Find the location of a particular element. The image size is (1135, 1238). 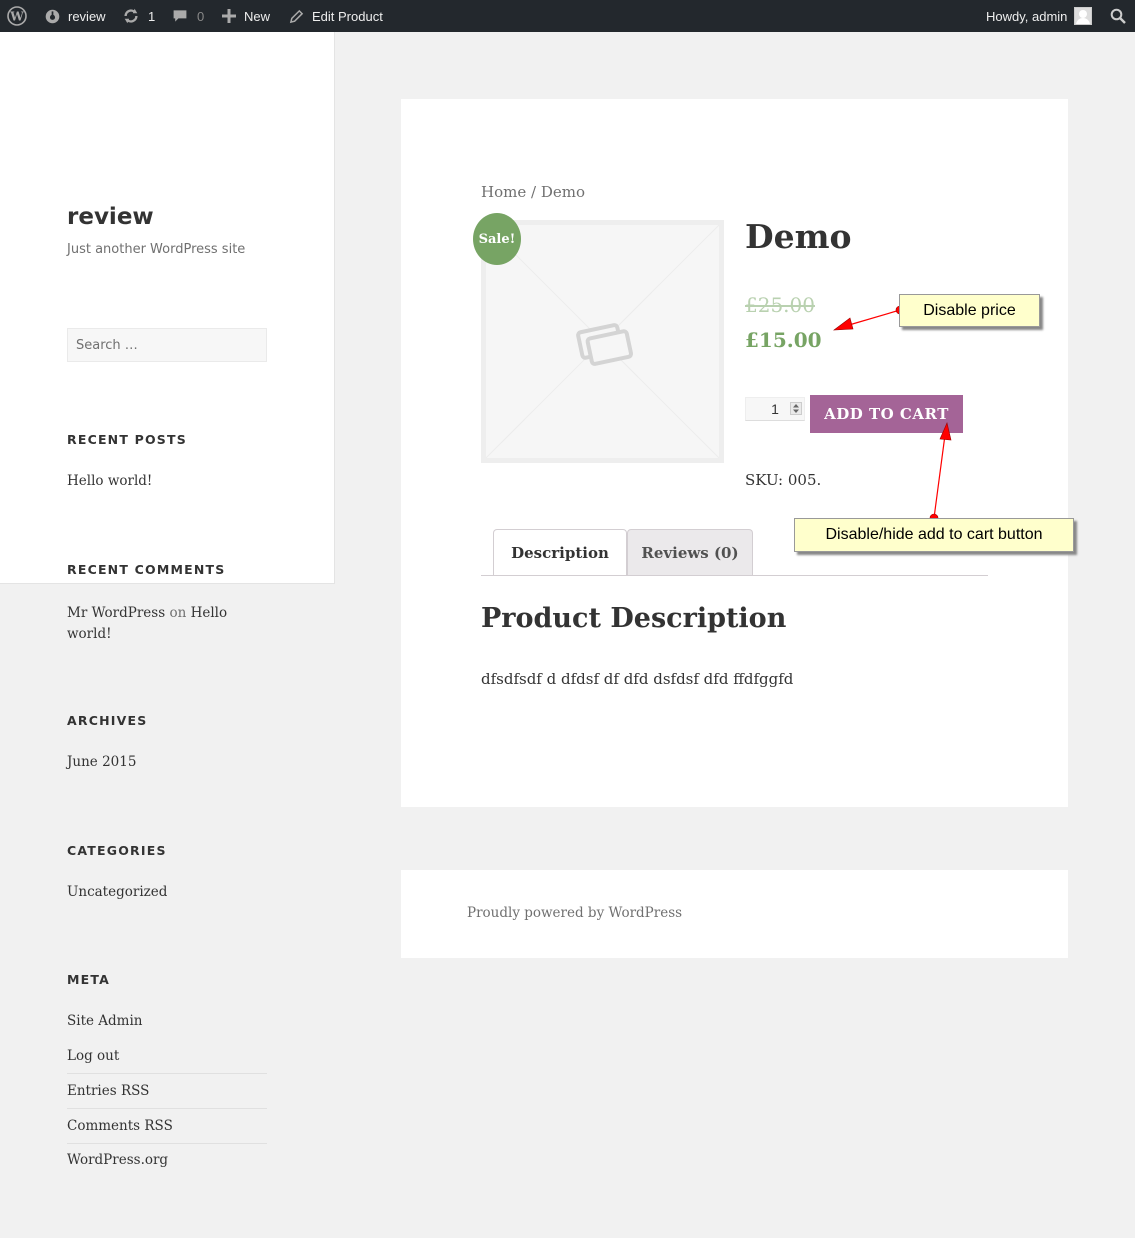

callout-disable-price: Disable price is located at coordinates (969, 310).